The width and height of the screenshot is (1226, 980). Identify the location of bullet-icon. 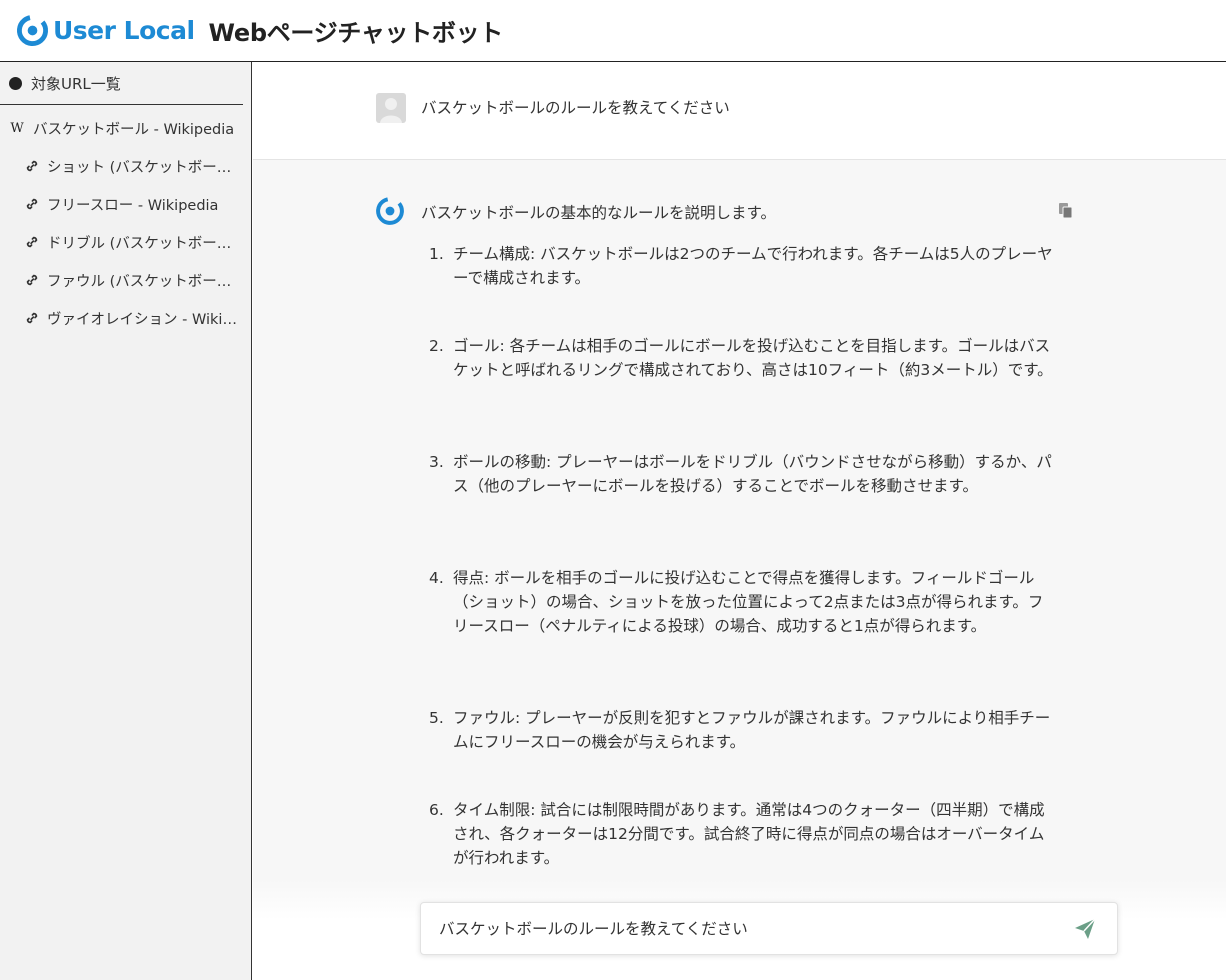
(15, 83).